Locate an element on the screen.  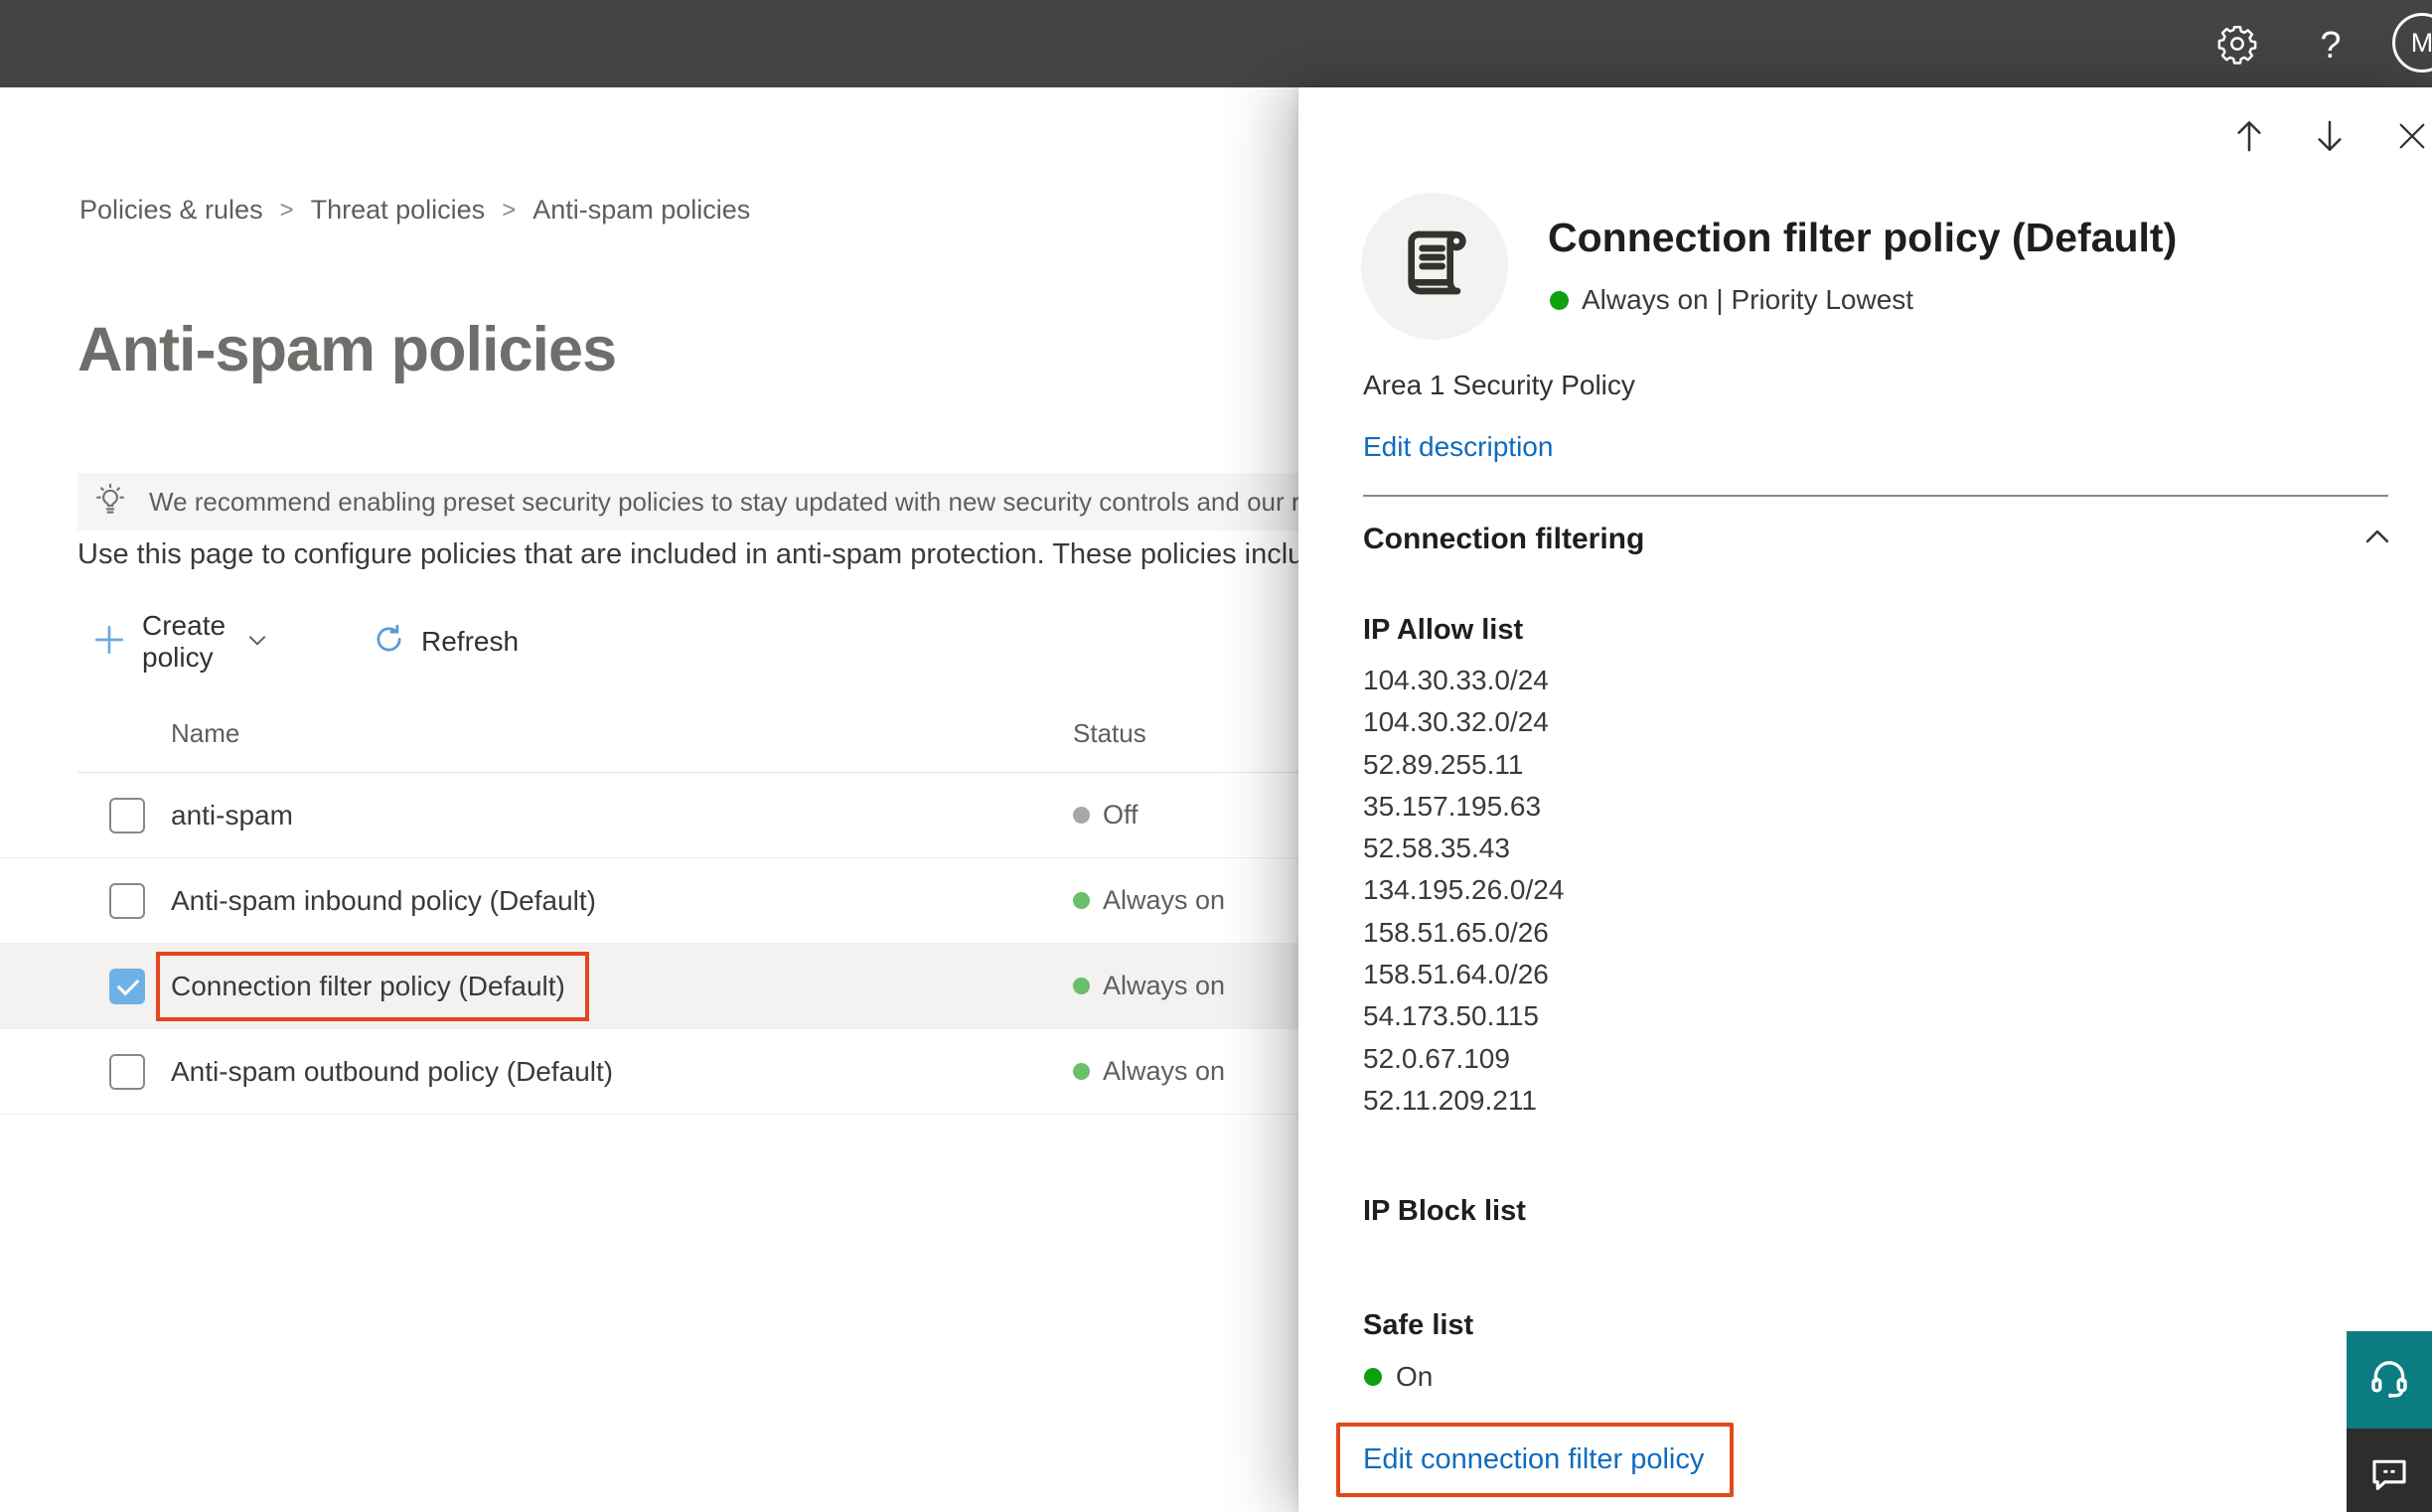
page-title: Anti-spam policies is located at coordinates (347, 349).